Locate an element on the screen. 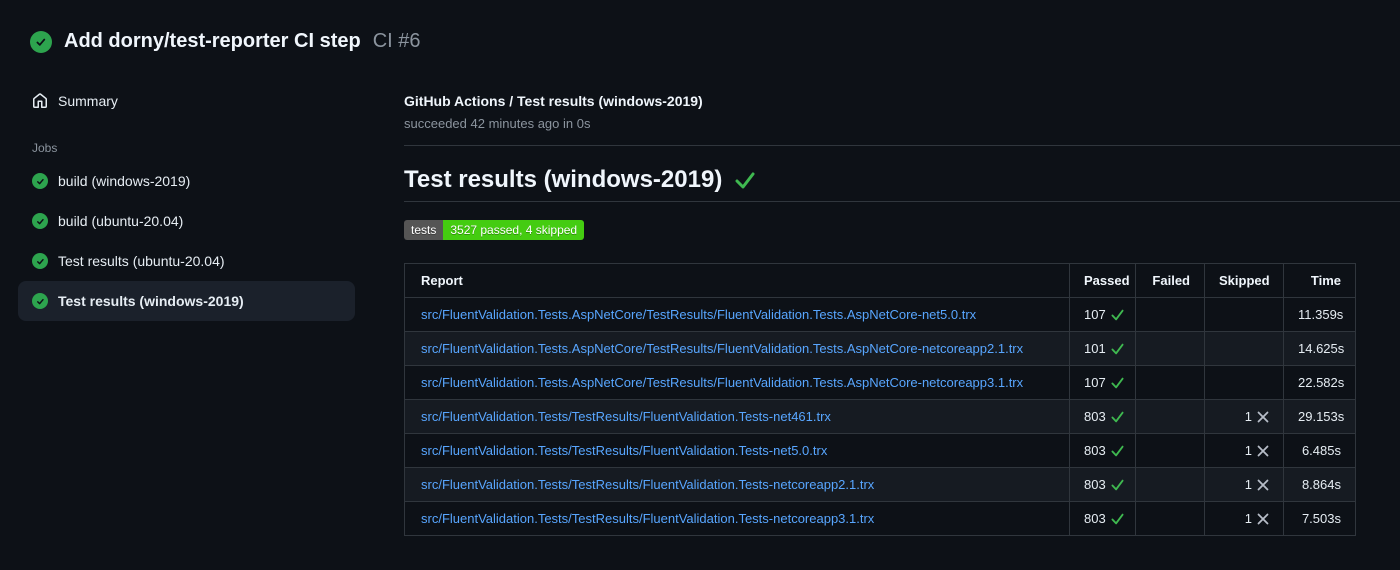 The image size is (1400, 570). column-header-time: Time is located at coordinates (1319, 280).